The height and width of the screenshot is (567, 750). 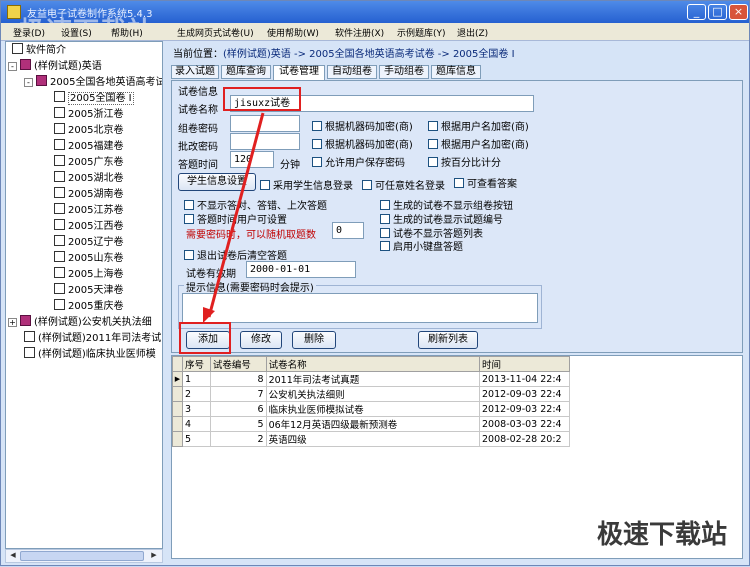 I want to click on annotation-arrow, so click(x=234, y=217).